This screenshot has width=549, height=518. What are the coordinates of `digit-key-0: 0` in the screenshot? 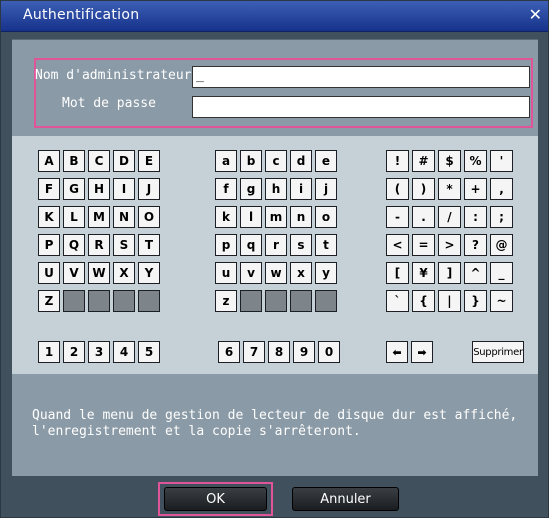 It's located at (329, 352).